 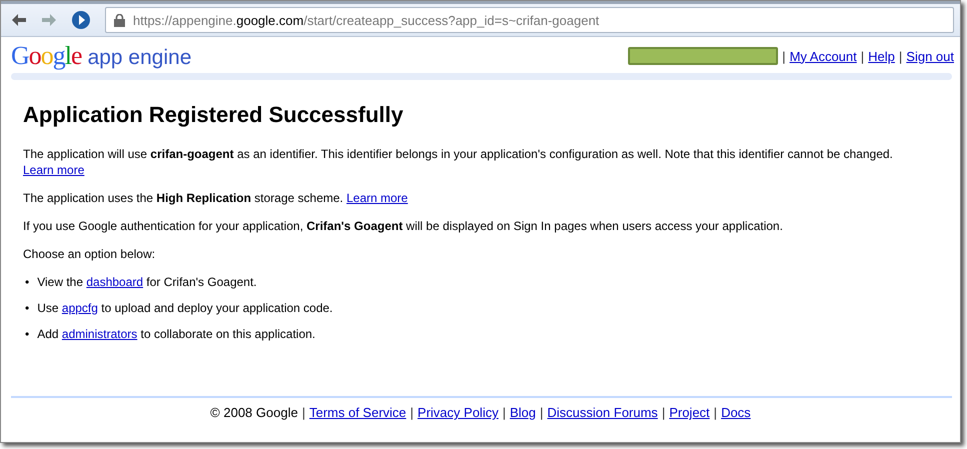 I want to click on paragraph: Choose an option below:, so click(x=89, y=254).